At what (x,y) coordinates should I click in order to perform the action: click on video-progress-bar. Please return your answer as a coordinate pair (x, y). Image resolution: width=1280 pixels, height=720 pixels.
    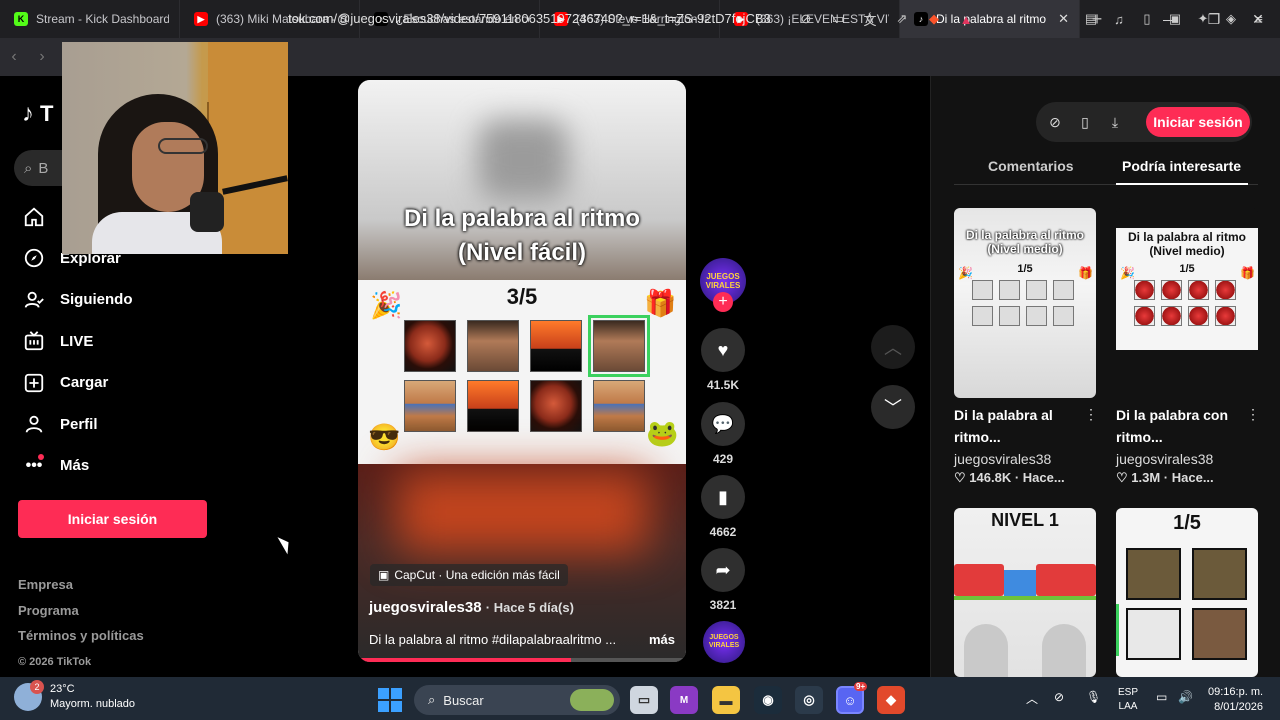
    Looking at the image, I should click on (522, 660).